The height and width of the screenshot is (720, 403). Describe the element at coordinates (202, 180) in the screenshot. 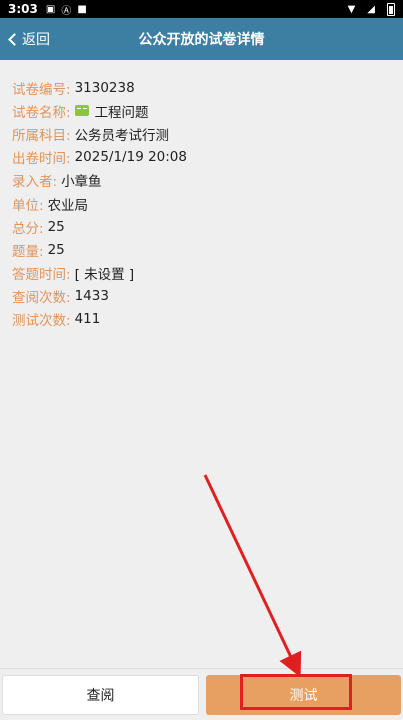

I see `detail-row-author: 录入者: 小章鱼` at that location.